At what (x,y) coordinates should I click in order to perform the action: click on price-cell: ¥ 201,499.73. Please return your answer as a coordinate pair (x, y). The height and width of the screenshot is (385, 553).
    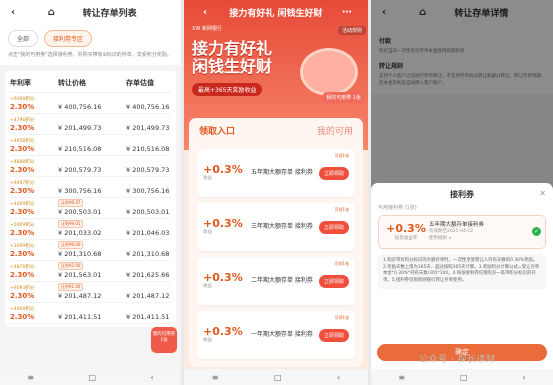
    Looking at the image, I should click on (80, 127).